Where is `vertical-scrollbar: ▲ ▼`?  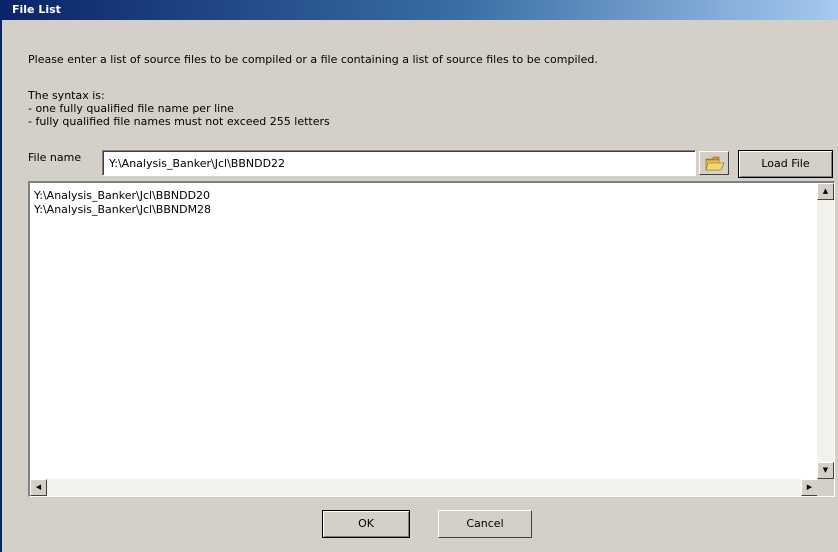 vertical-scrollbar: ▲ ▼ is located at coordinates (825, 331).